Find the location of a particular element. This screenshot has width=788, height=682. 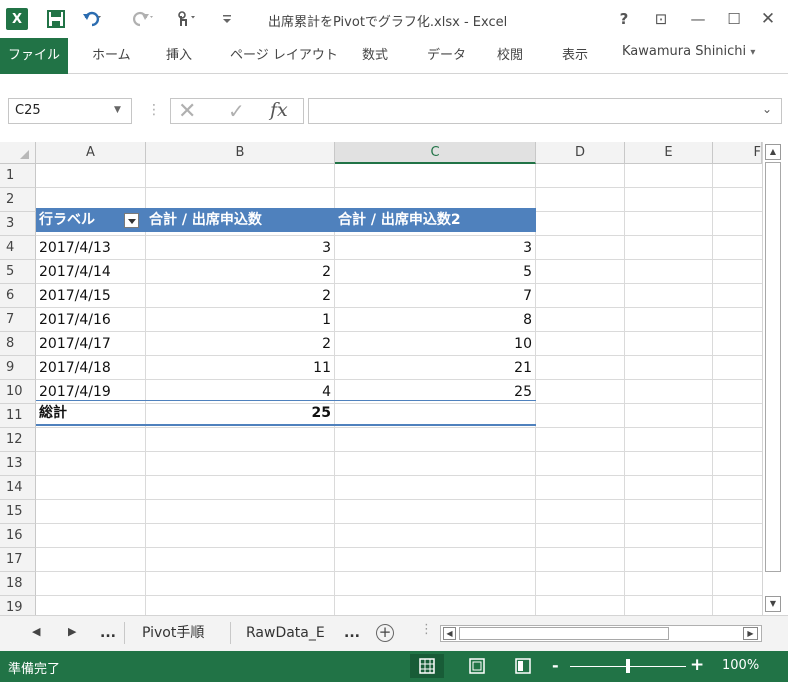

pivot-cumulative-cell: 8 is located at coordinates (435, 320).